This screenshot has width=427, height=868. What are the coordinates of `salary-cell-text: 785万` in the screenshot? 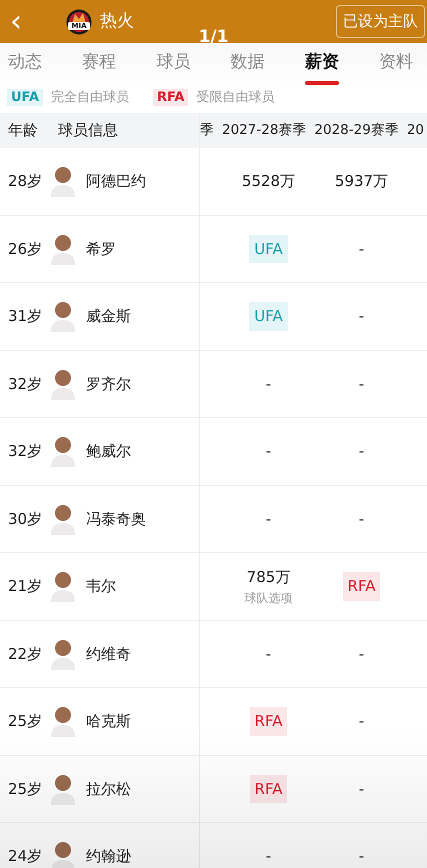 It's located at (268, 577).